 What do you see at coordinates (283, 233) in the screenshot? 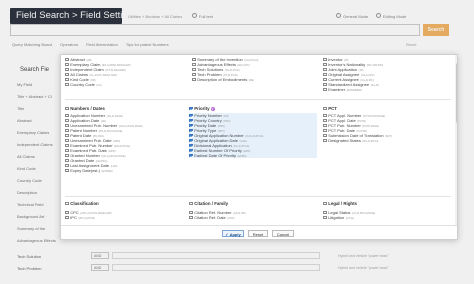
I see `cancel-button: Cancel` at bounding box center [283, 233].